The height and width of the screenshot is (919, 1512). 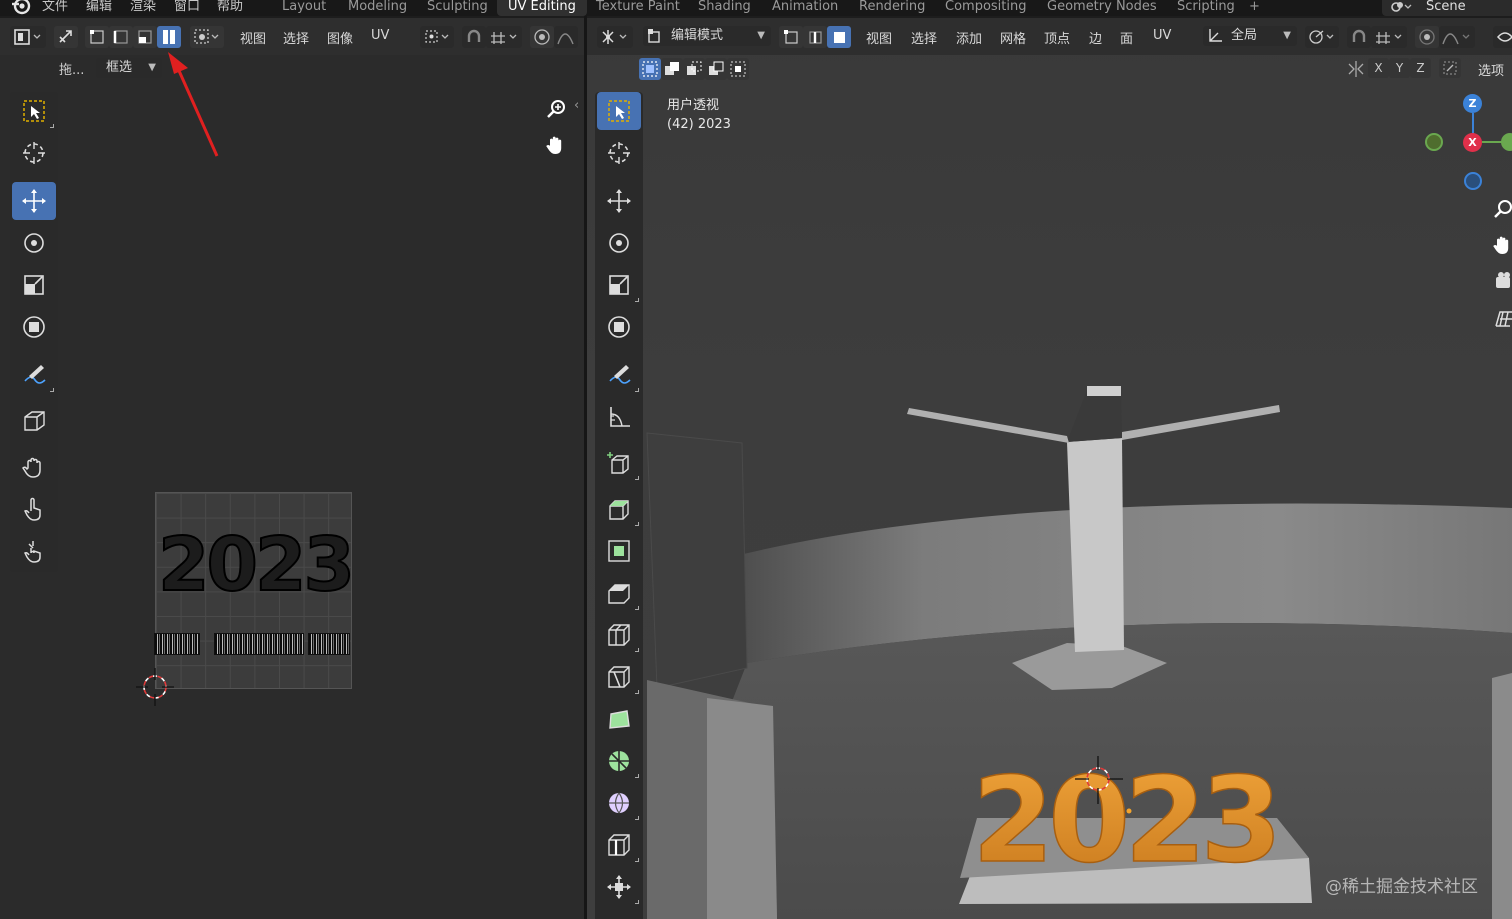 I want to click on menu-render: 渲染, so click(x=143, y=8).